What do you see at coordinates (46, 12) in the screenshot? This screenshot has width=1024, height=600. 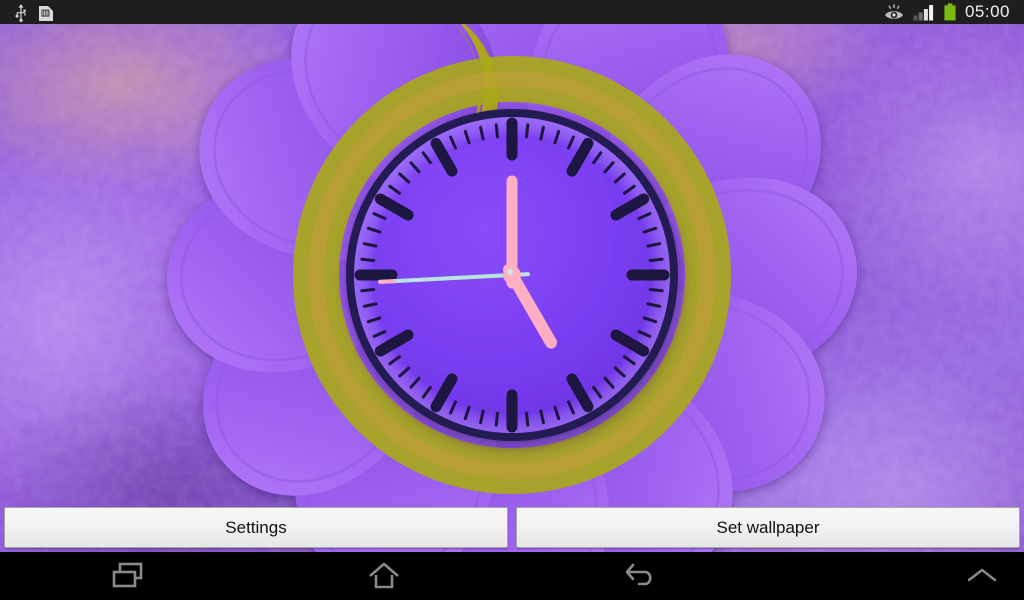 I see `sd-card-icon` at bounding box center [46, 12].